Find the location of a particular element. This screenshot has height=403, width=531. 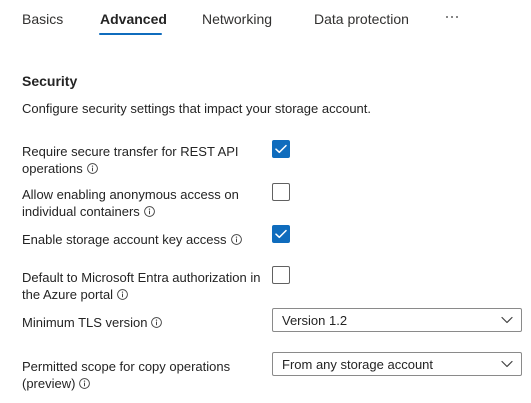

tab-networking: Networking is located at coordinates (237, 19).